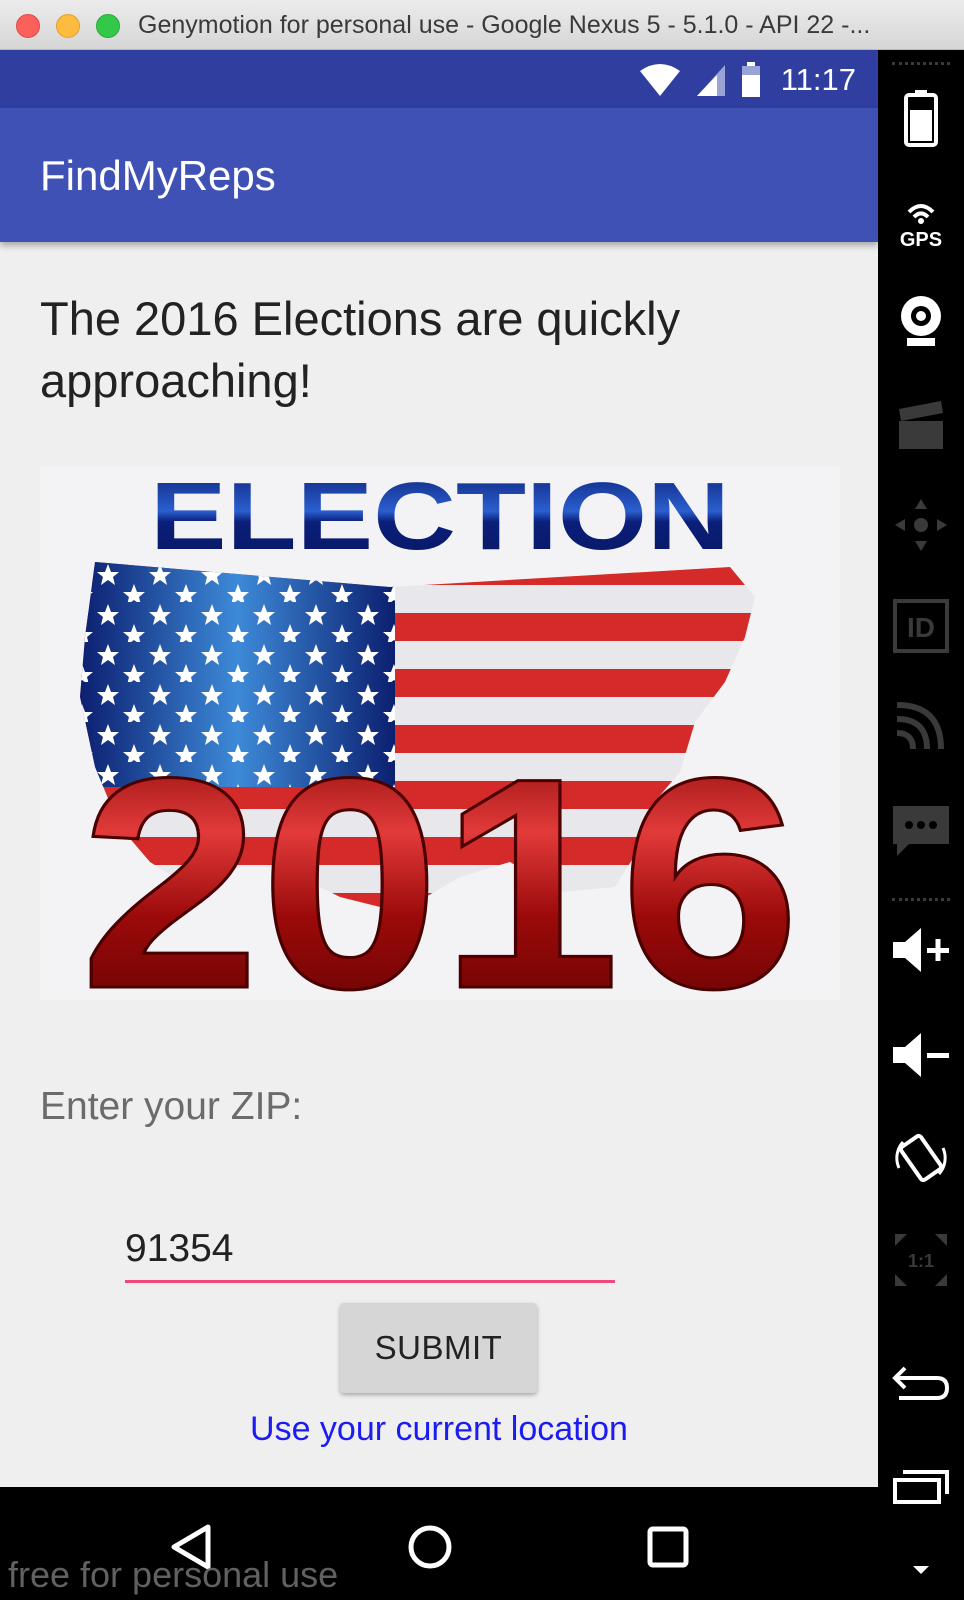 The width and height of the screenshot is (964, 1600). What do you see at coordinates (921, 1480) in the screenshot?
I see `recent-apps-key-icon` at bounding box center [921, 1480].